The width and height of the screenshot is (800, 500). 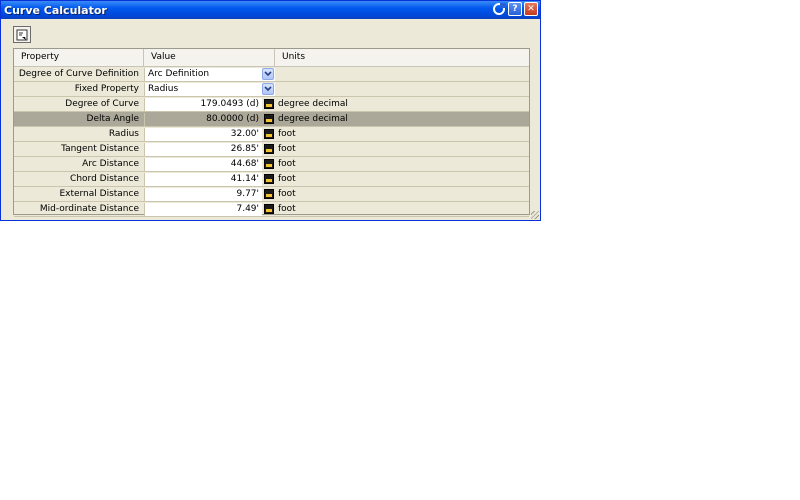 I want to click on value-cell: 26.85', so click(x=209, y=149).